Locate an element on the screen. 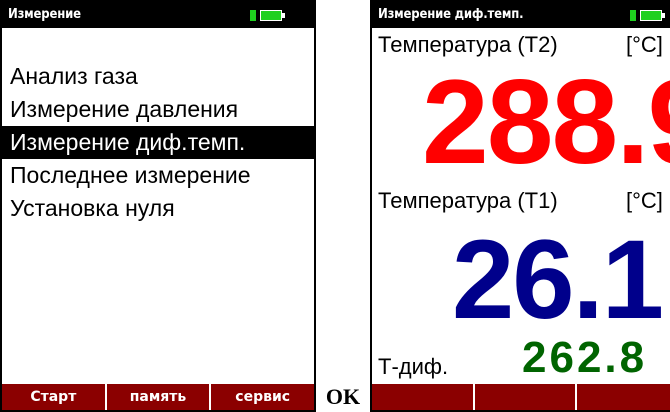 The height and width of the screenshot is (412, 670). softkey-bar: Старт память сервис is located at coordinates (158, 397).